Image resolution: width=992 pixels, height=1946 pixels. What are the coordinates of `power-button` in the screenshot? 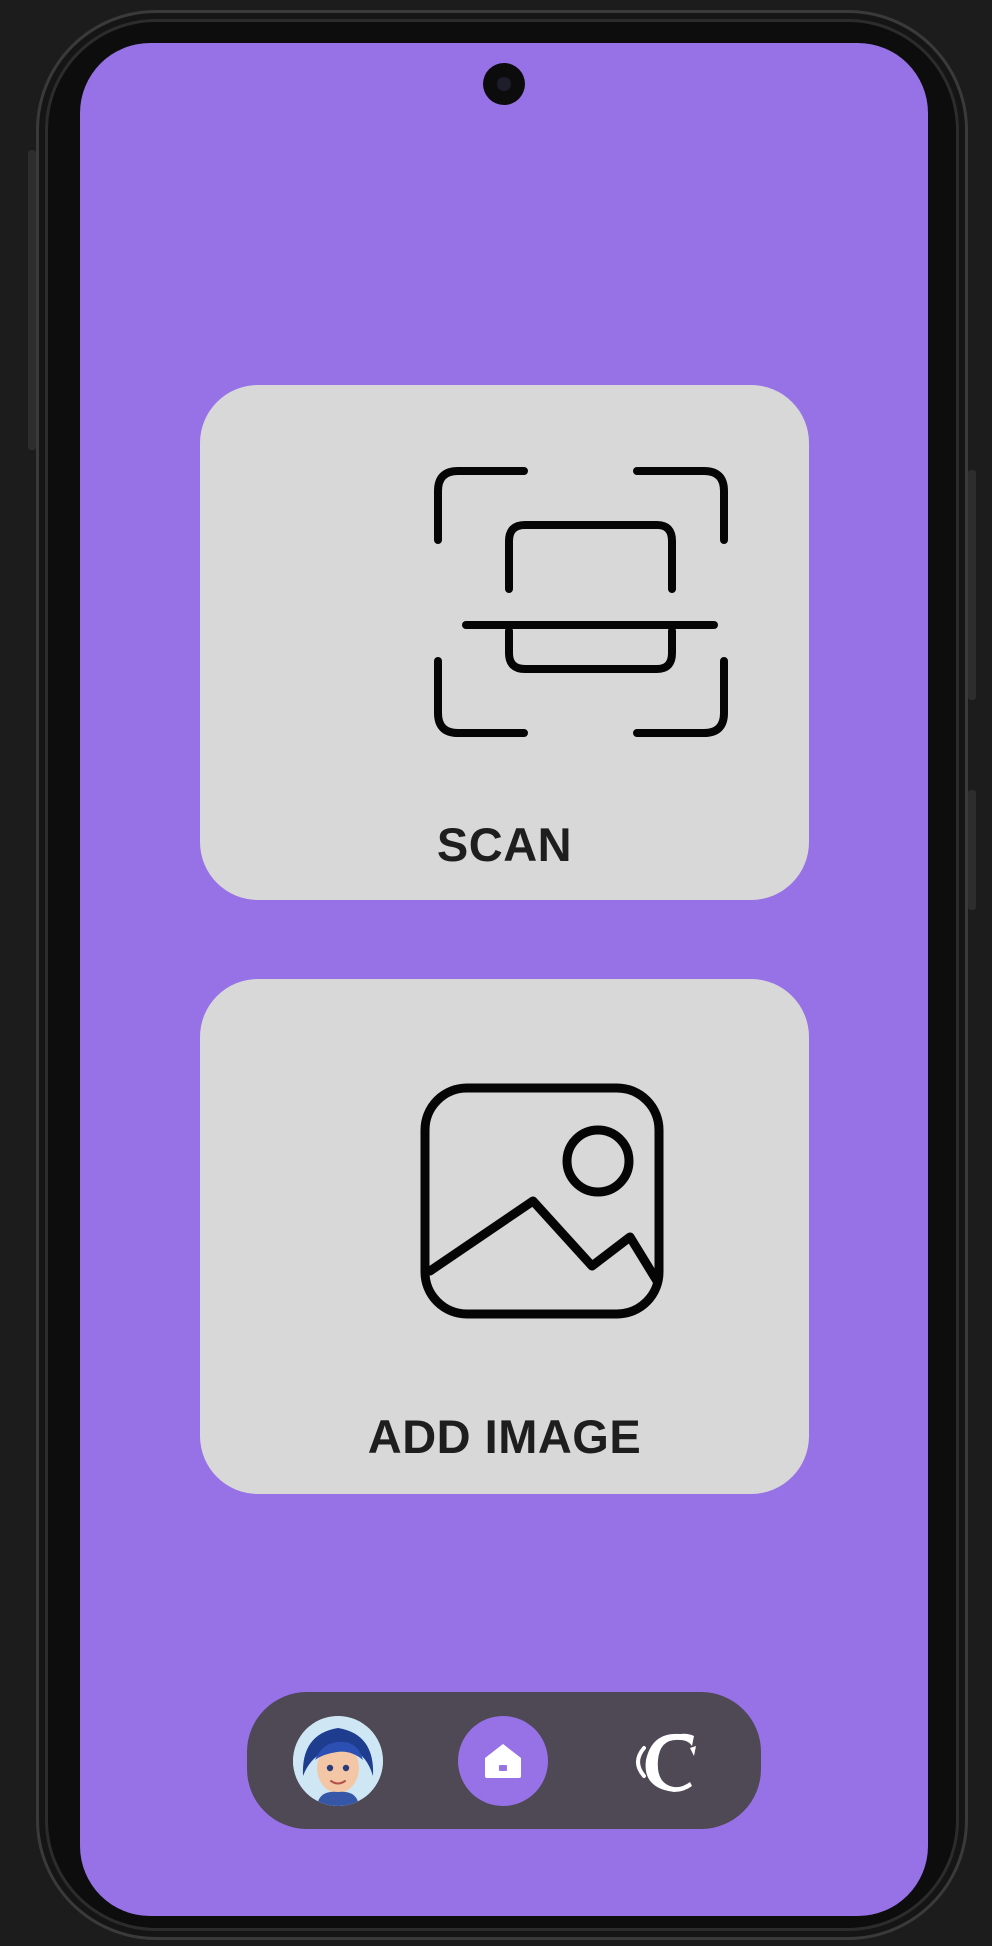 It's located at (972, 850).